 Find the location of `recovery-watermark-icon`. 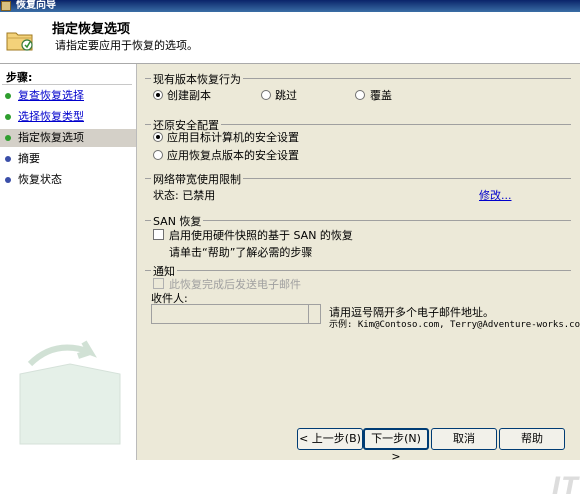

recovery-watermark-icon is located at coordinates (70, 392).